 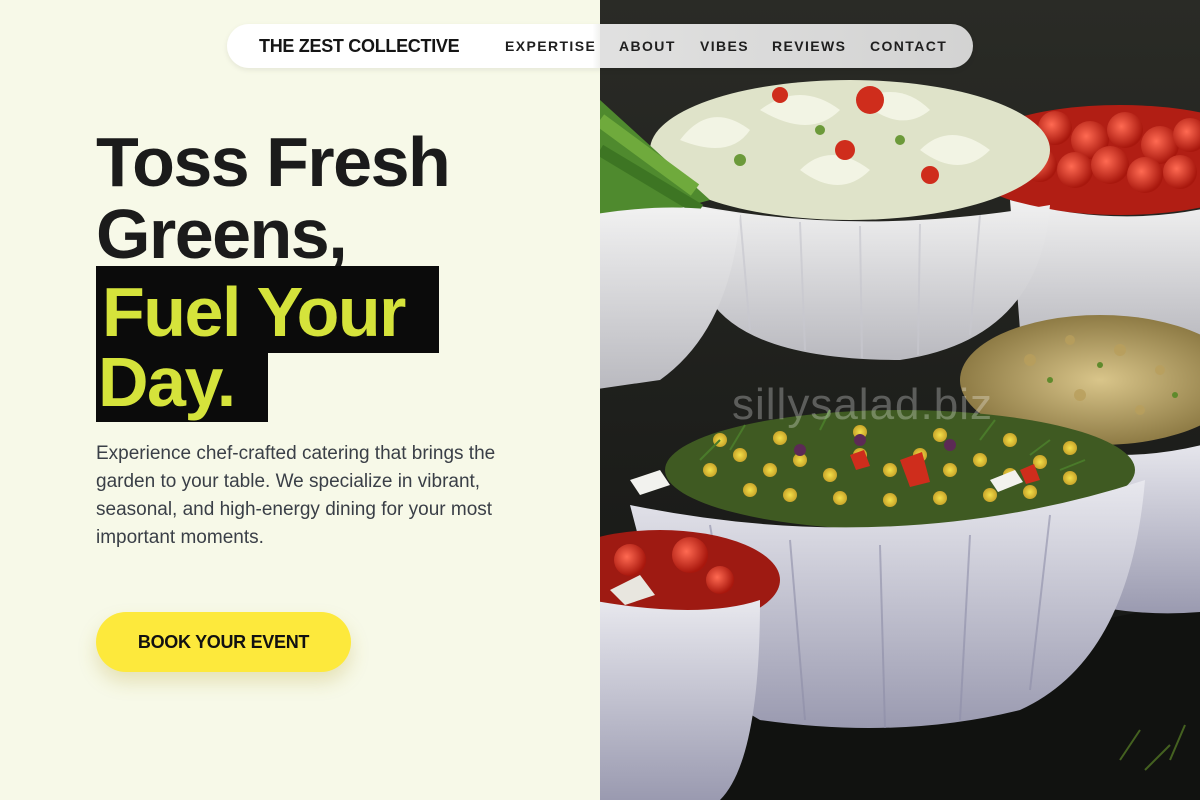 I want to click on nav-link-expertise: EXPERTISE, so click(x=550, y=46).